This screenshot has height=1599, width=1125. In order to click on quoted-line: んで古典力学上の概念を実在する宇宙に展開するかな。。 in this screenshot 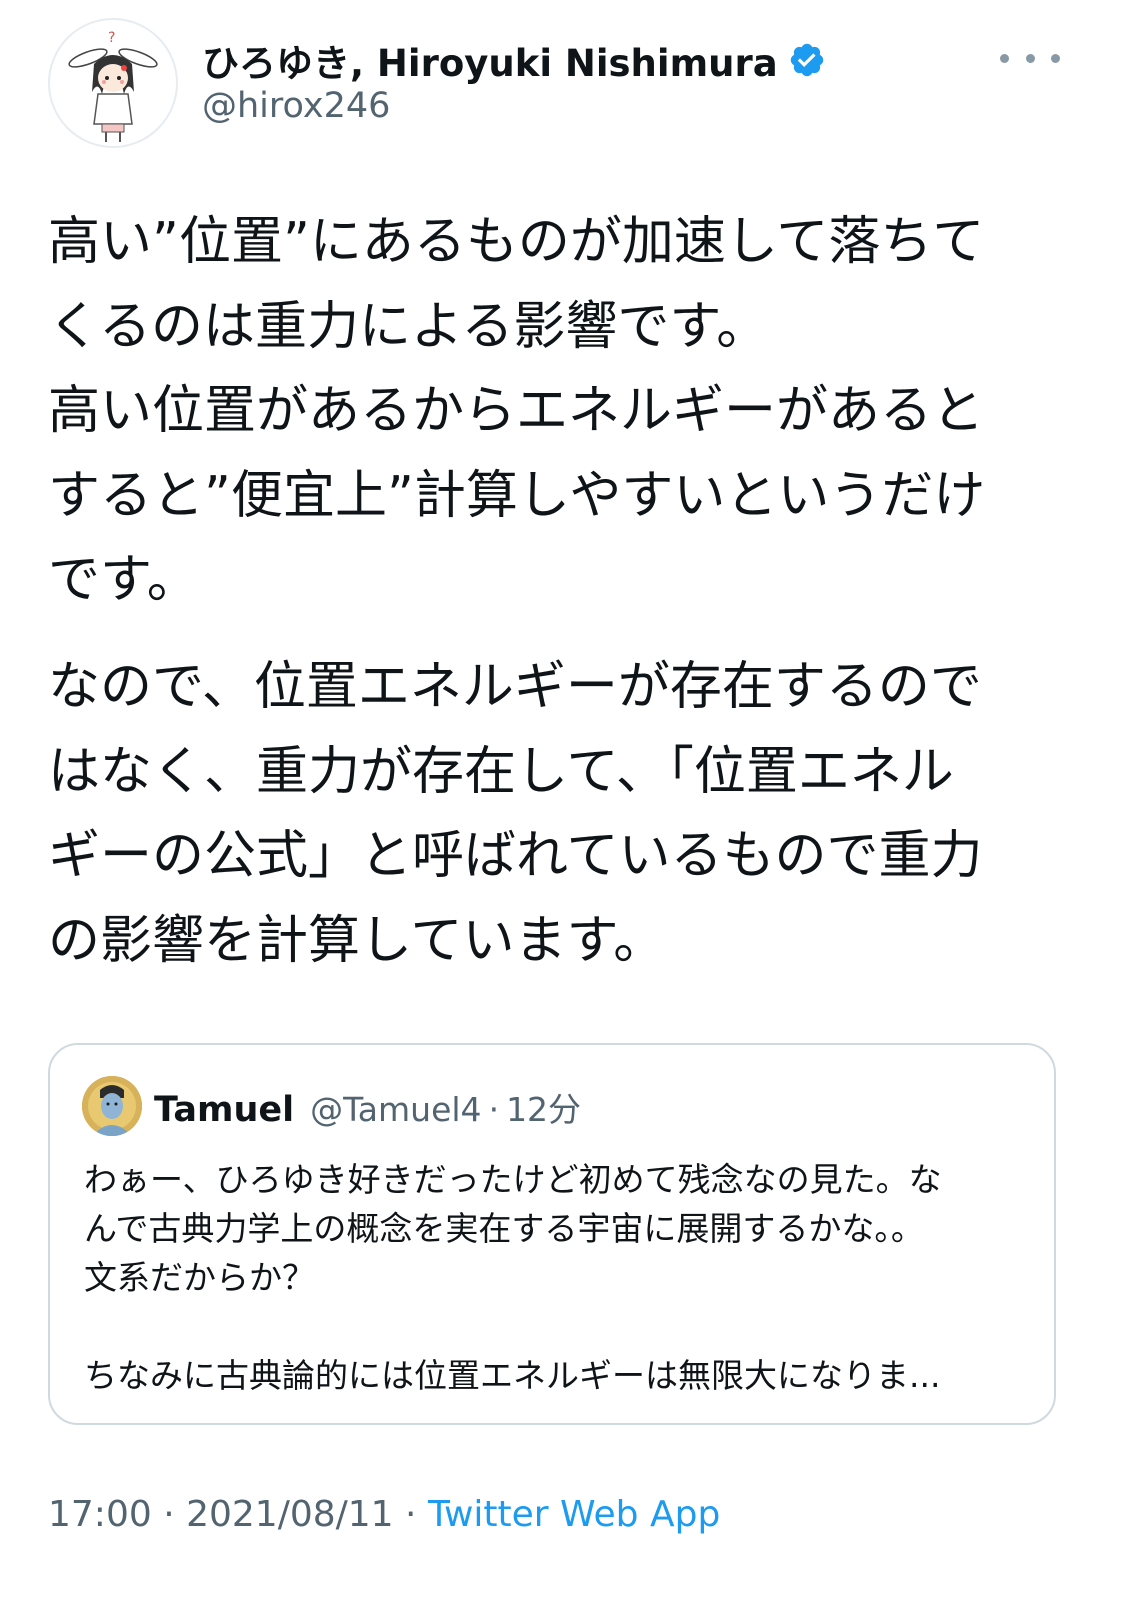, I will do `click(504, 1228)`.